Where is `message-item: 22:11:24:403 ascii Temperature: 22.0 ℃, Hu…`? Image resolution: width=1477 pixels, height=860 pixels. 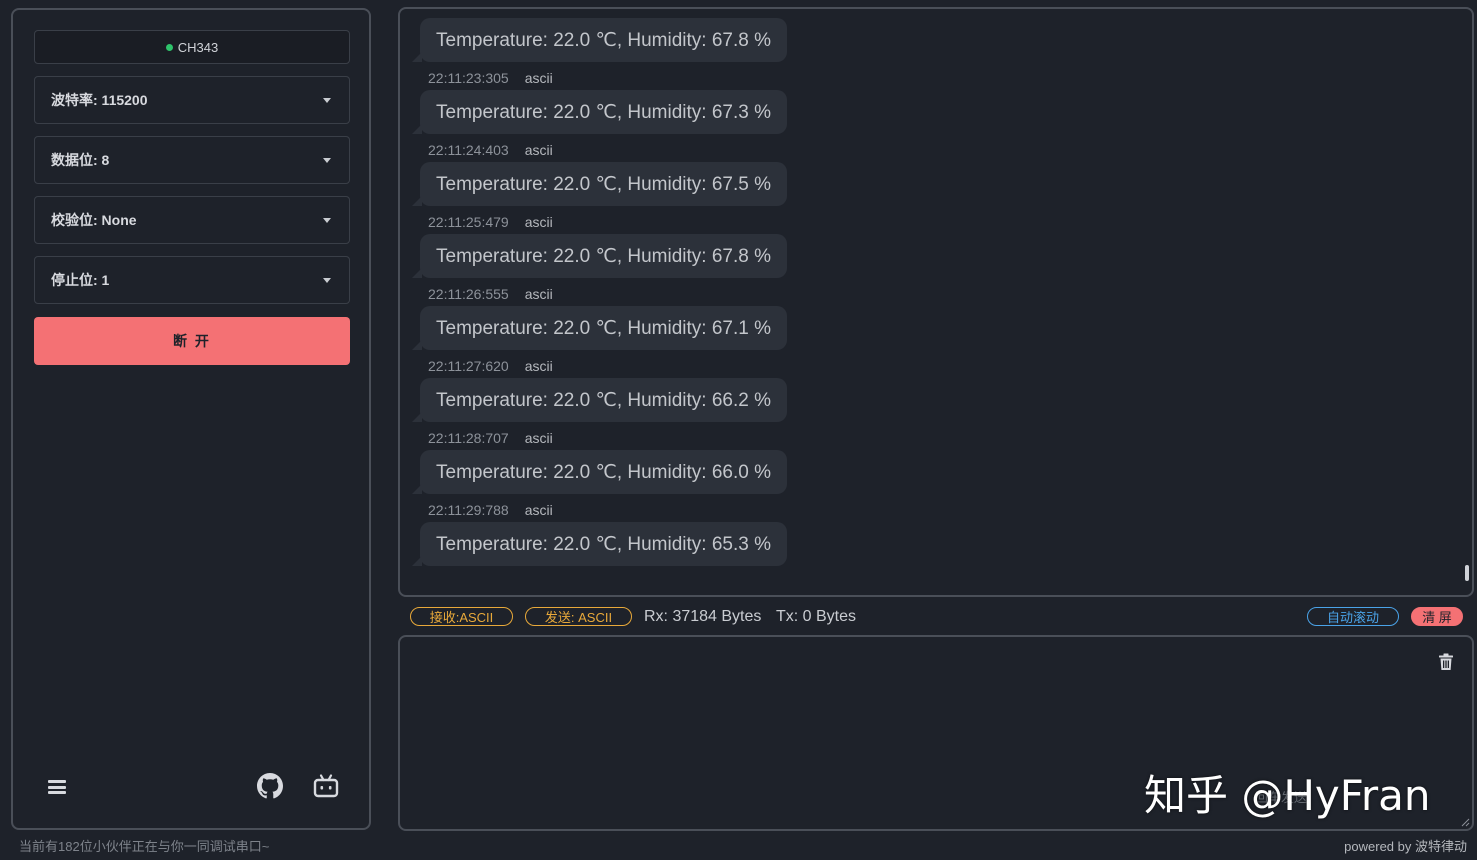 message-item: 22:11:24:403 ascii Temperature: 22.0 ℃, Hu… is located at coordinates (935, 177).